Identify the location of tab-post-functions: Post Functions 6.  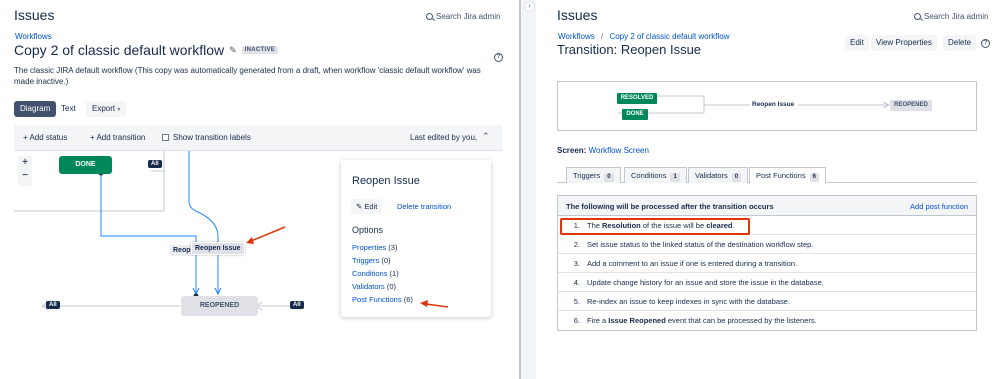
(787, 175).